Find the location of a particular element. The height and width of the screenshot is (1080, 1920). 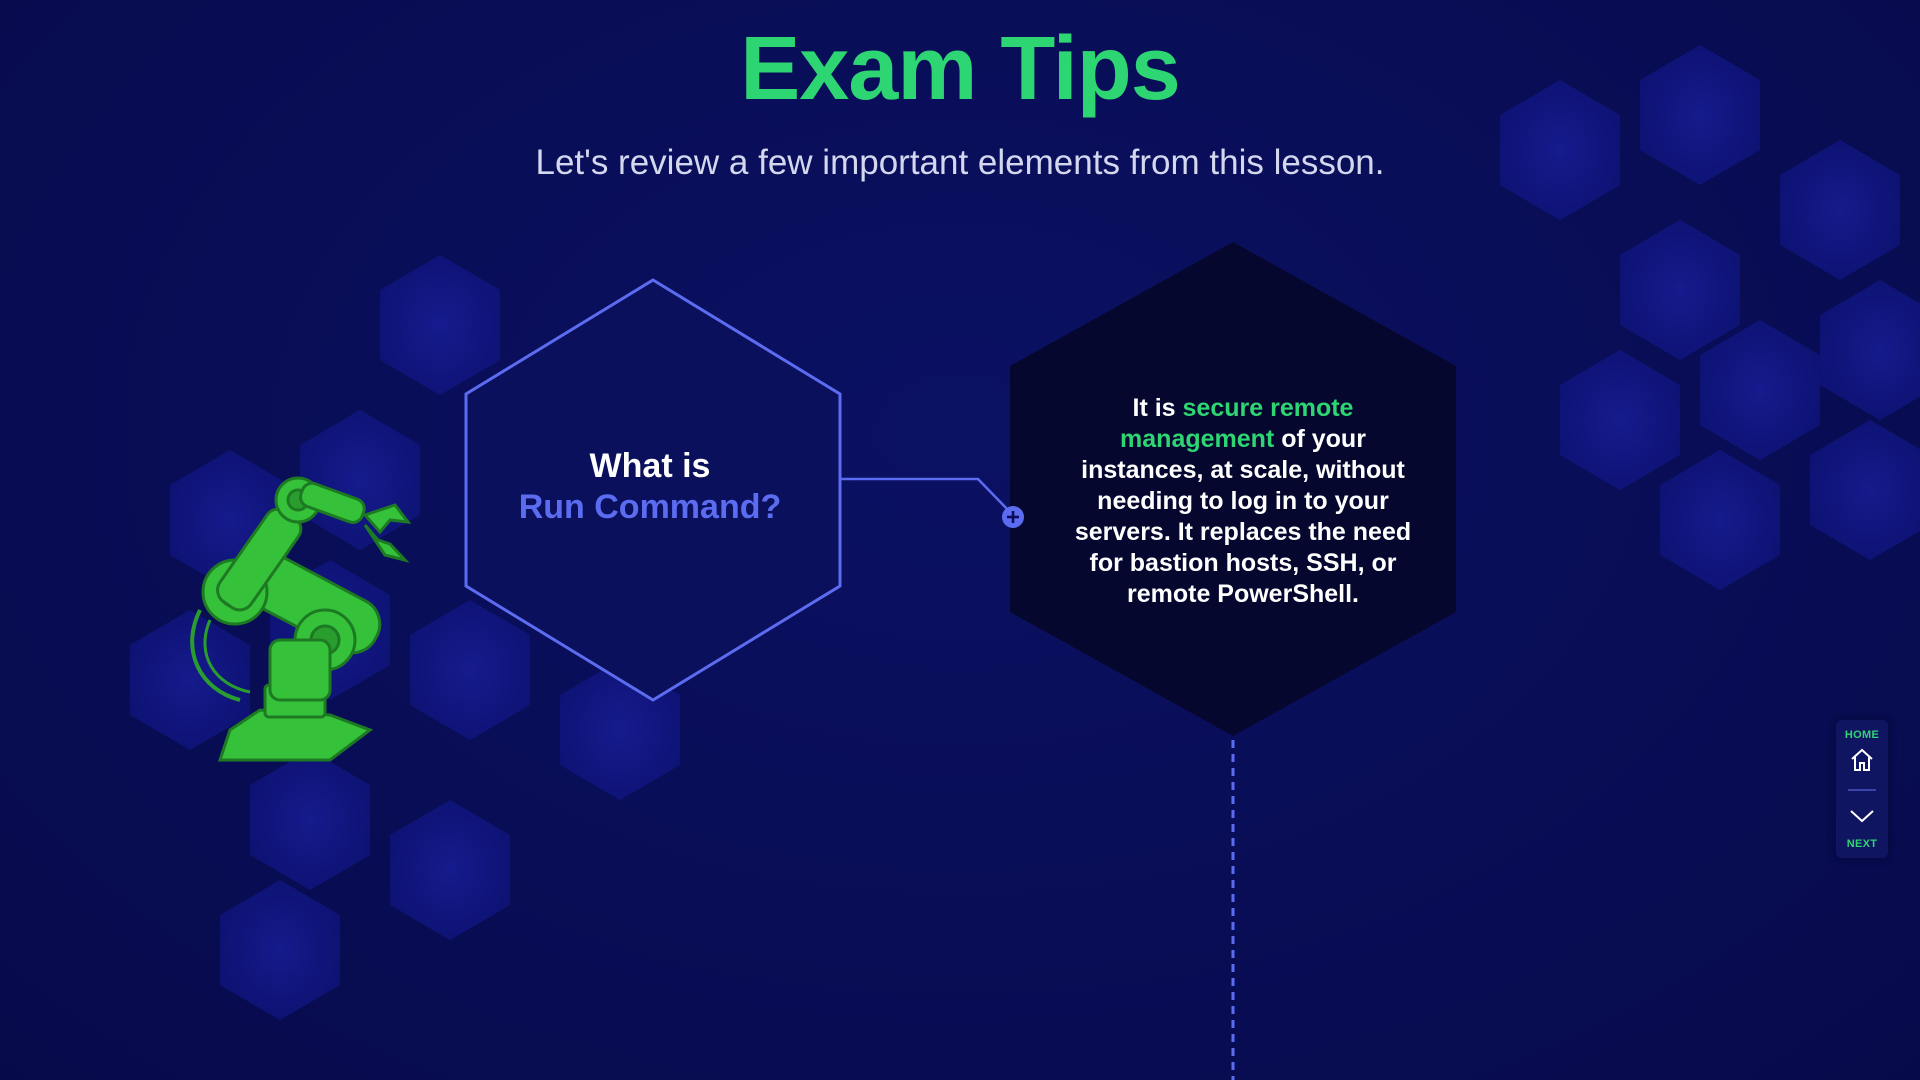

home-icon is located at coordinates (1862, 760).